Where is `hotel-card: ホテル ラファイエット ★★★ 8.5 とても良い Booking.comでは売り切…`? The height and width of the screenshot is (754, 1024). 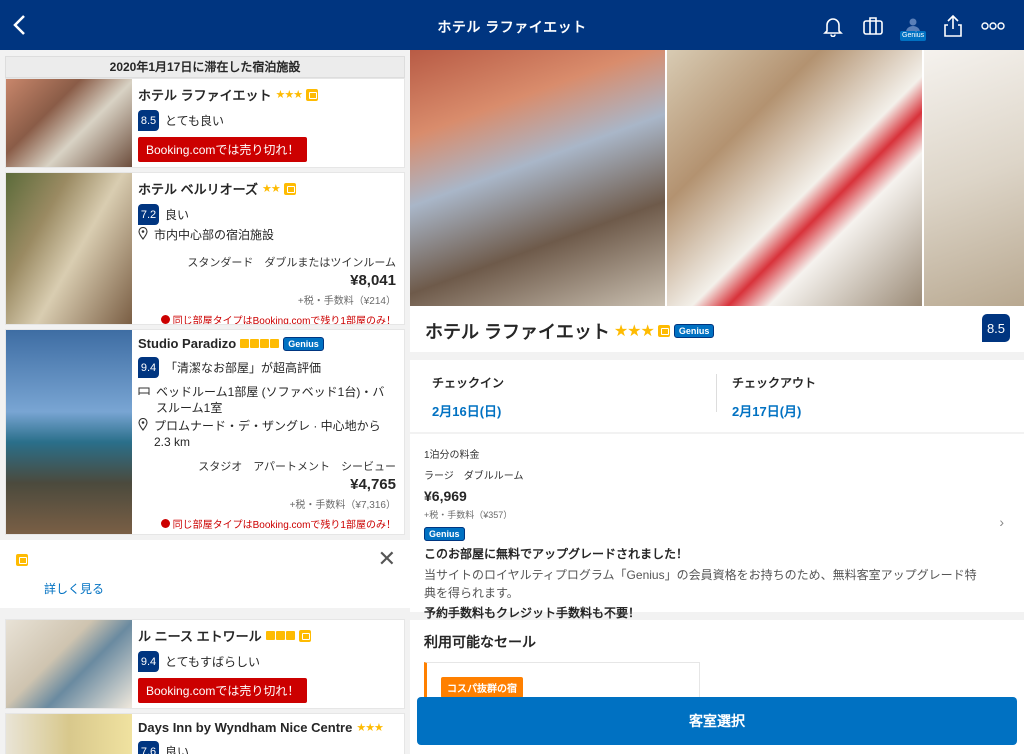
hotel-card: ホテル ラファイエット ★★★ 8.5 とても良い Booking.comでは売り切… is located at coordinates (205, 123).